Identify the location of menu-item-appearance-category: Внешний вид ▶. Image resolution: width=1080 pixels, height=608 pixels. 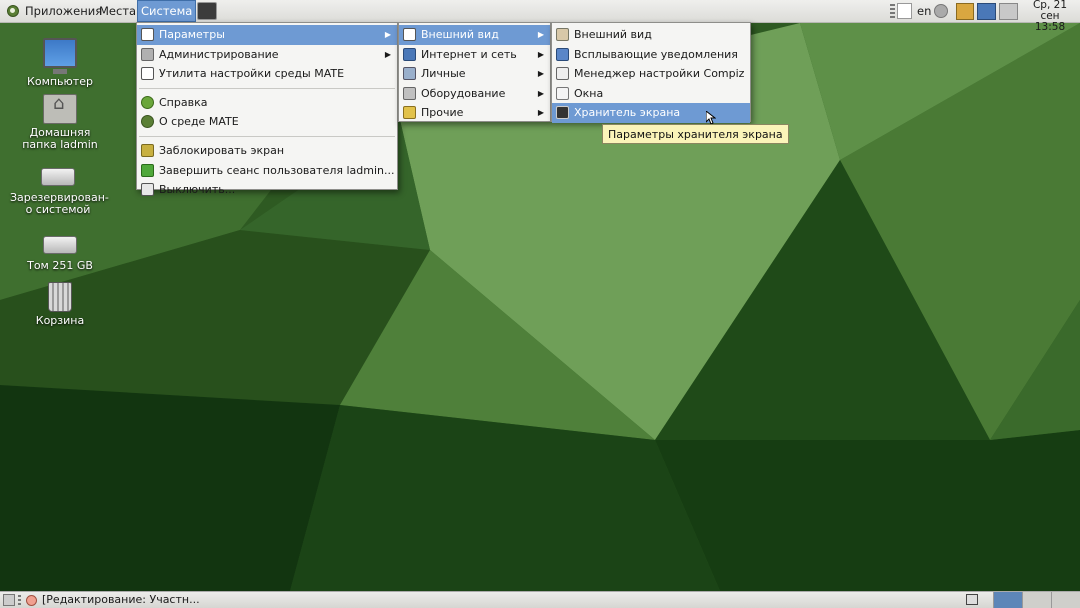
(474, 35).